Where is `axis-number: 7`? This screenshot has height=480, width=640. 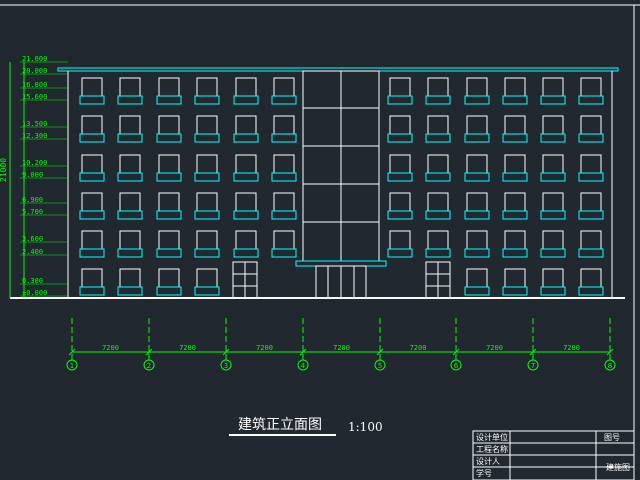 axis-number: 7 is located at coordinates (533, 366).